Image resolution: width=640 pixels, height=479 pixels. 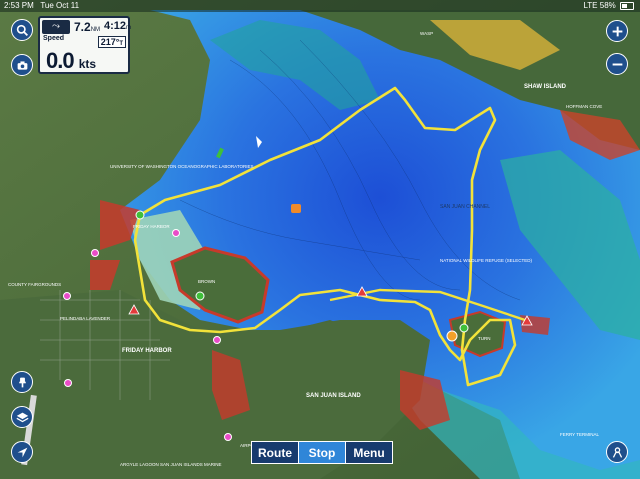 I want to click on search-icon, so click(x=22, y=30).